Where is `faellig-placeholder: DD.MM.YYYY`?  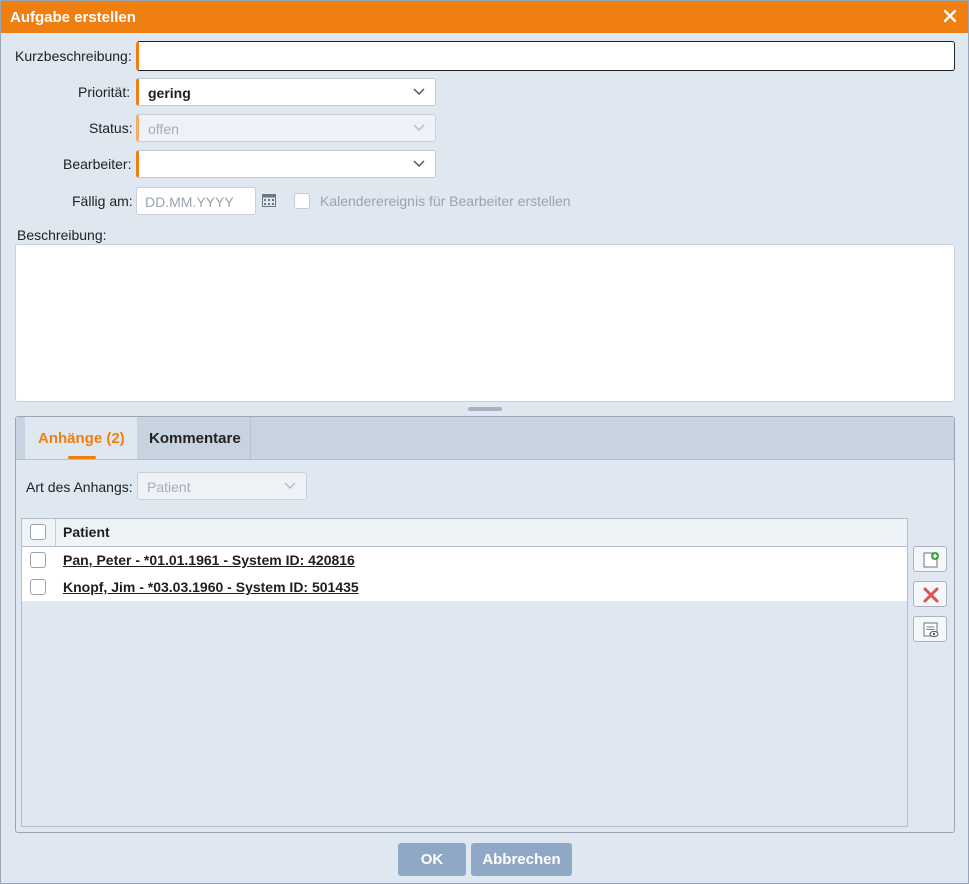
faellig-placeholder: DD.MM.YYYY is located at coordinates (189, 202).